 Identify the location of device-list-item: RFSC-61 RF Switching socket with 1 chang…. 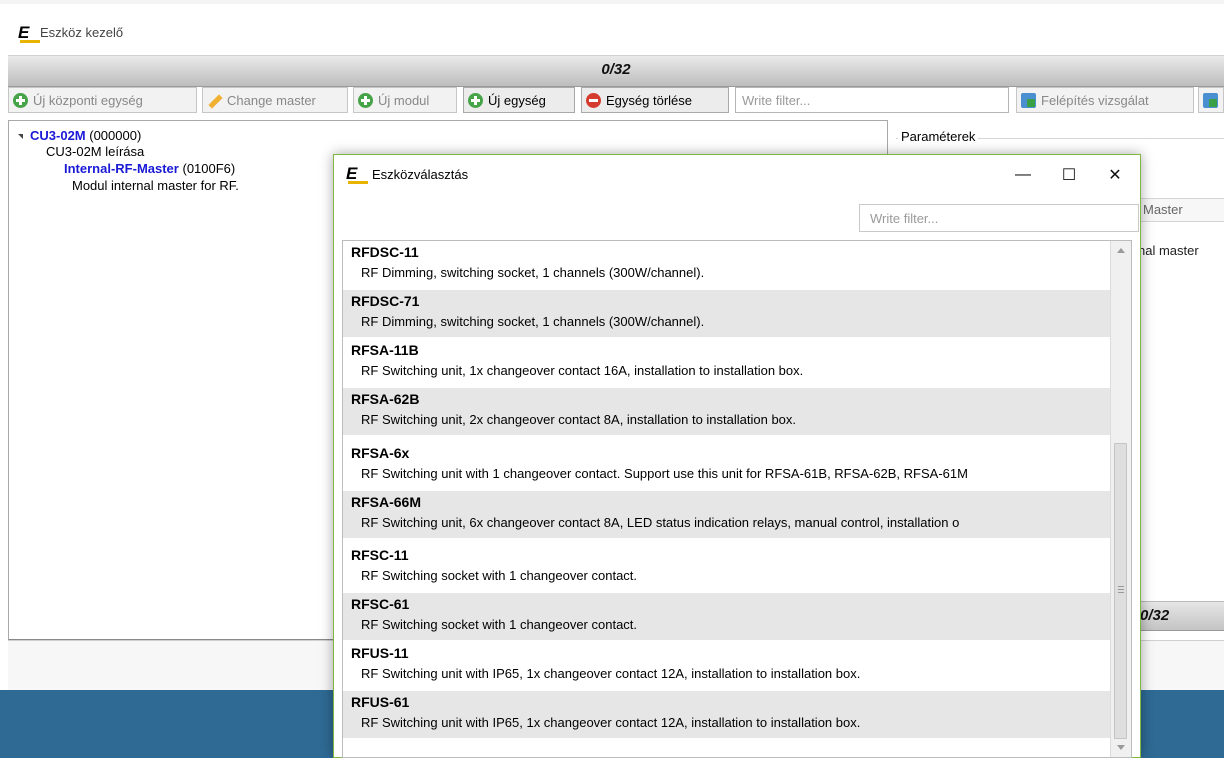
(727, 616).